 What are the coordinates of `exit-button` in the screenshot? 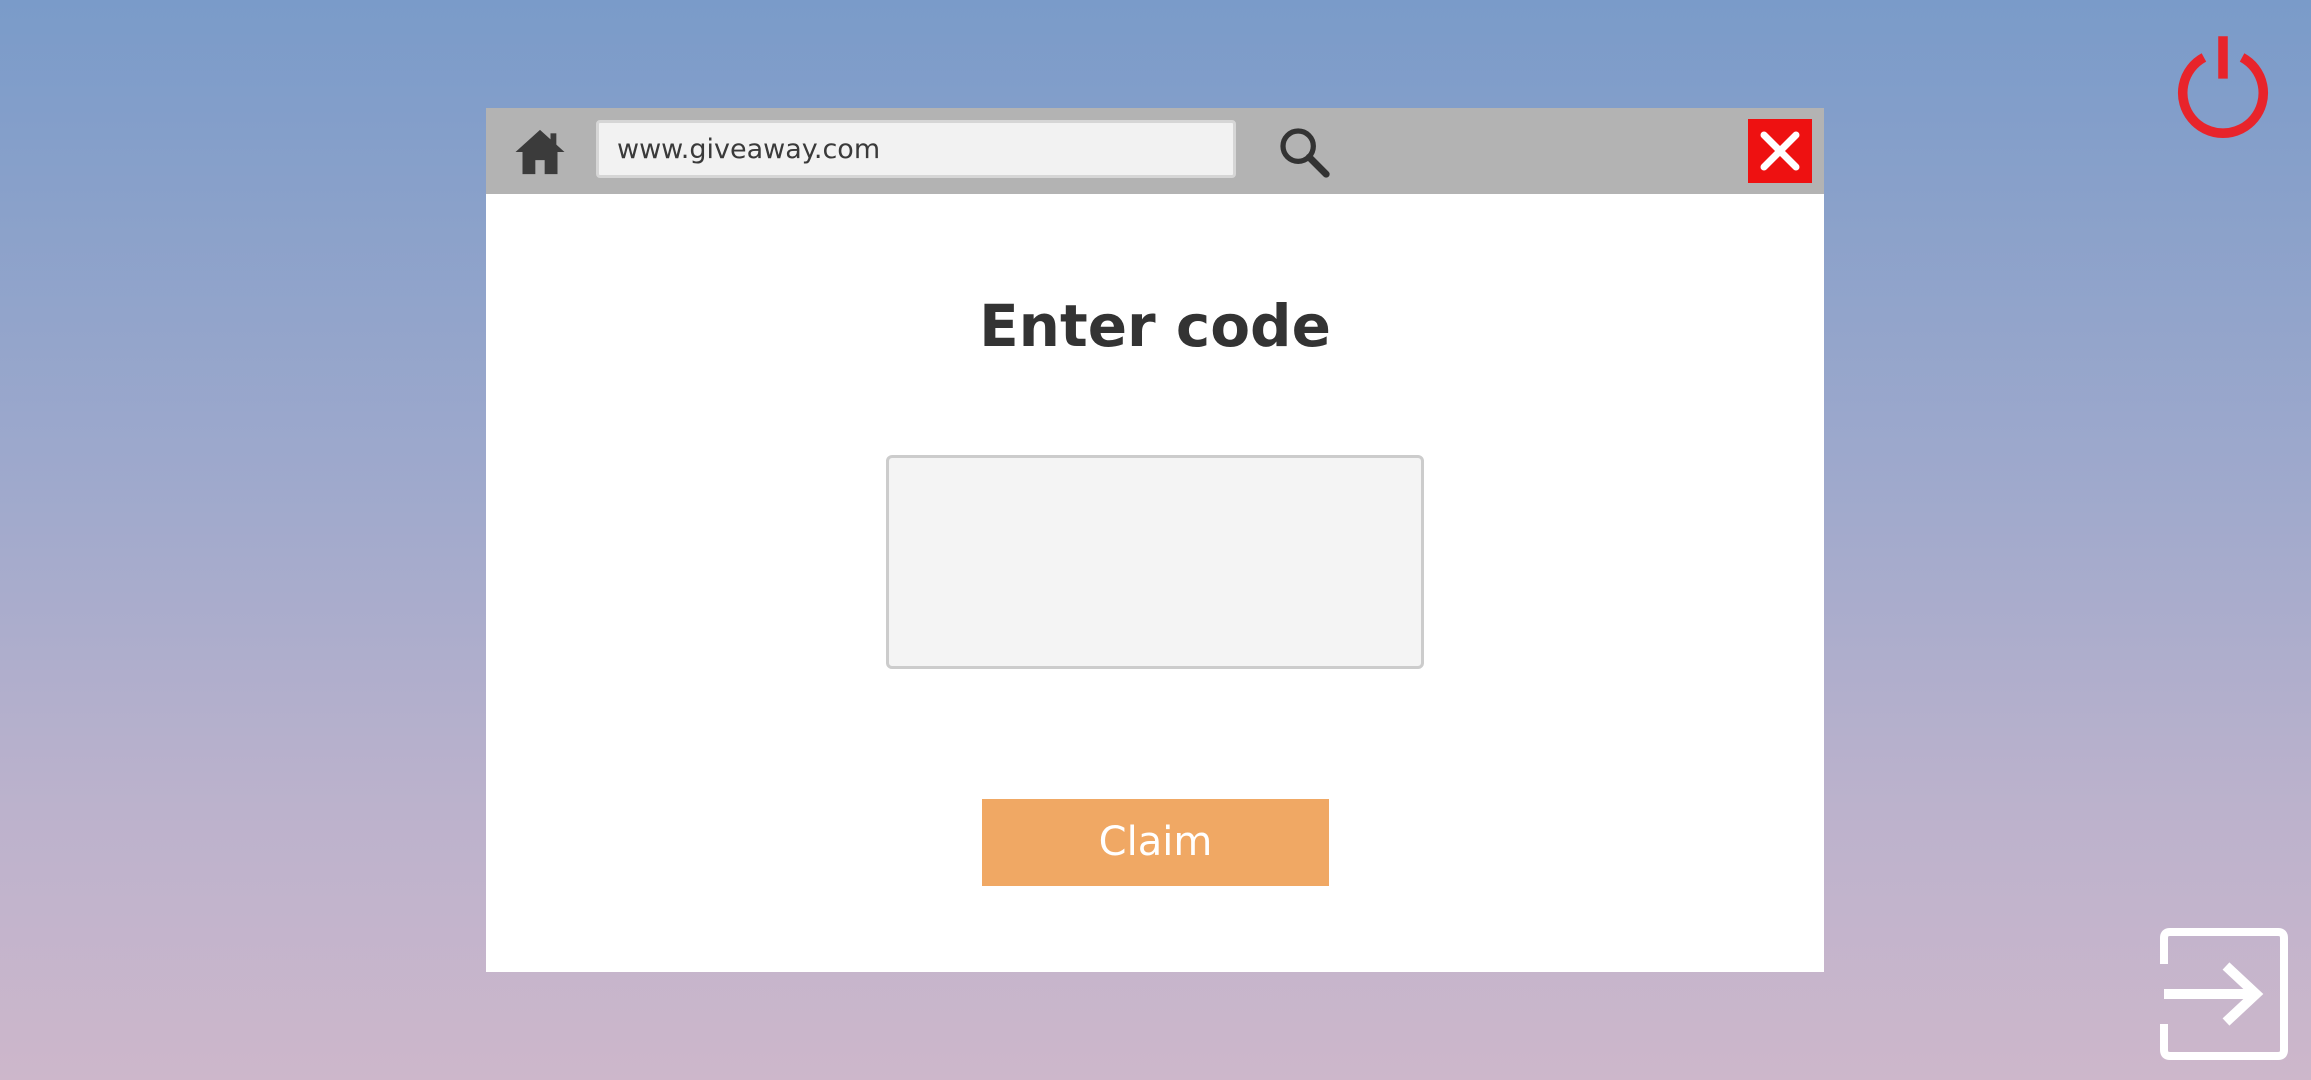 It's located at (2224, 994).